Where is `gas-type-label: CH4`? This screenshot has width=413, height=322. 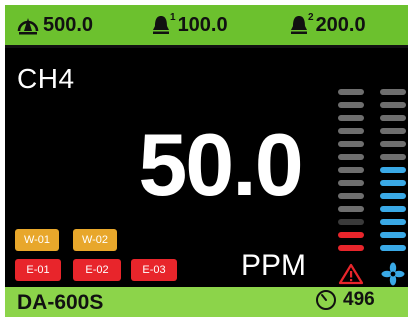 gas-type-label: CH4 is located at coordinates (46, 78).